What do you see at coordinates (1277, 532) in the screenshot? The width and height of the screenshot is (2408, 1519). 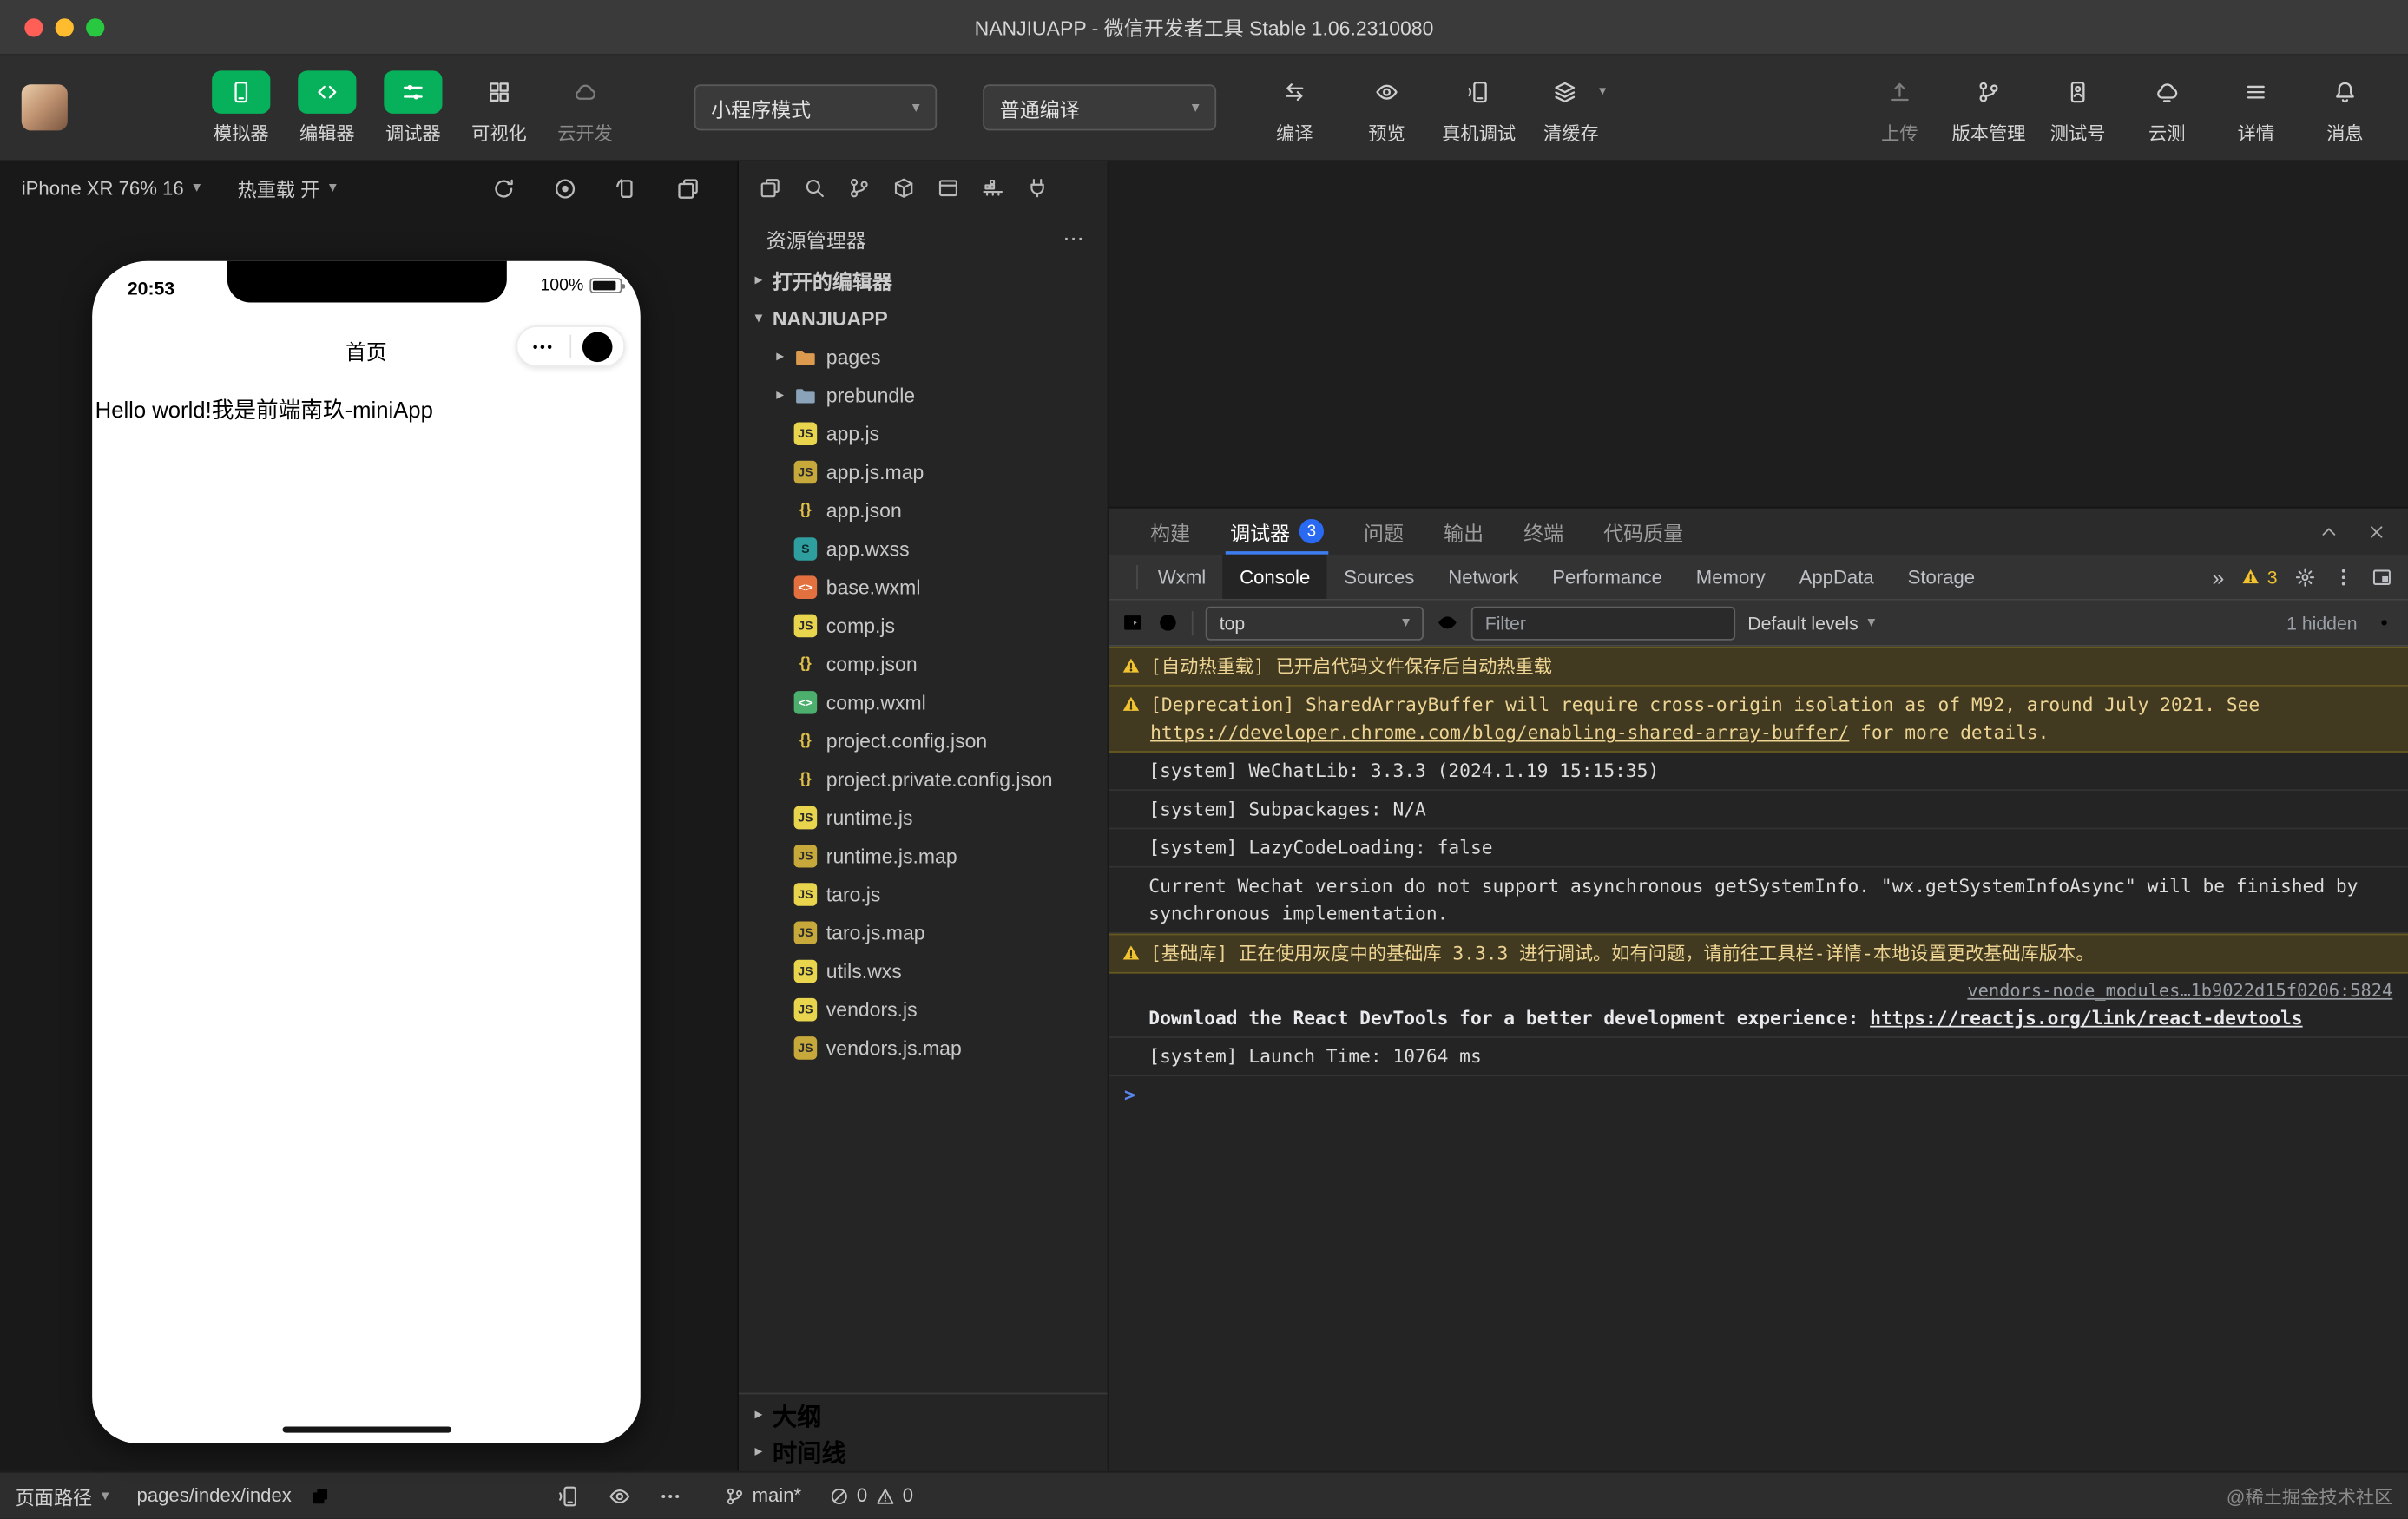 I see `panel-tab-debugger: 调试器 3` at bounding box center [1277, 532].